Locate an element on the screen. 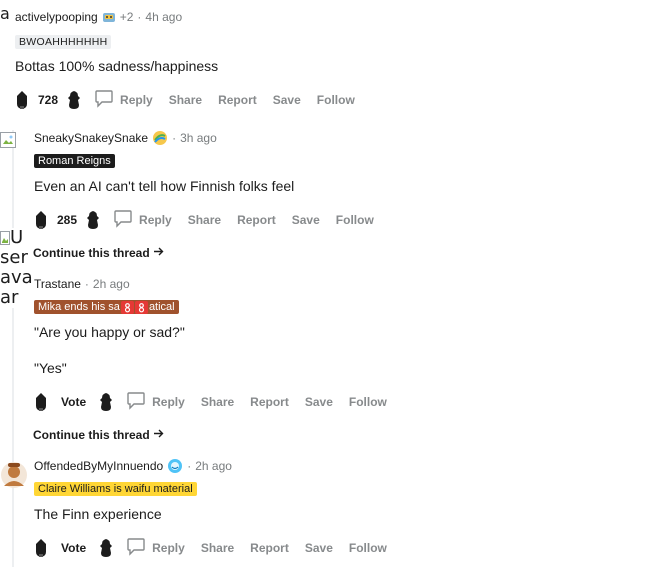  comment-body: The Finn experience is located at coordinates (98, 514).